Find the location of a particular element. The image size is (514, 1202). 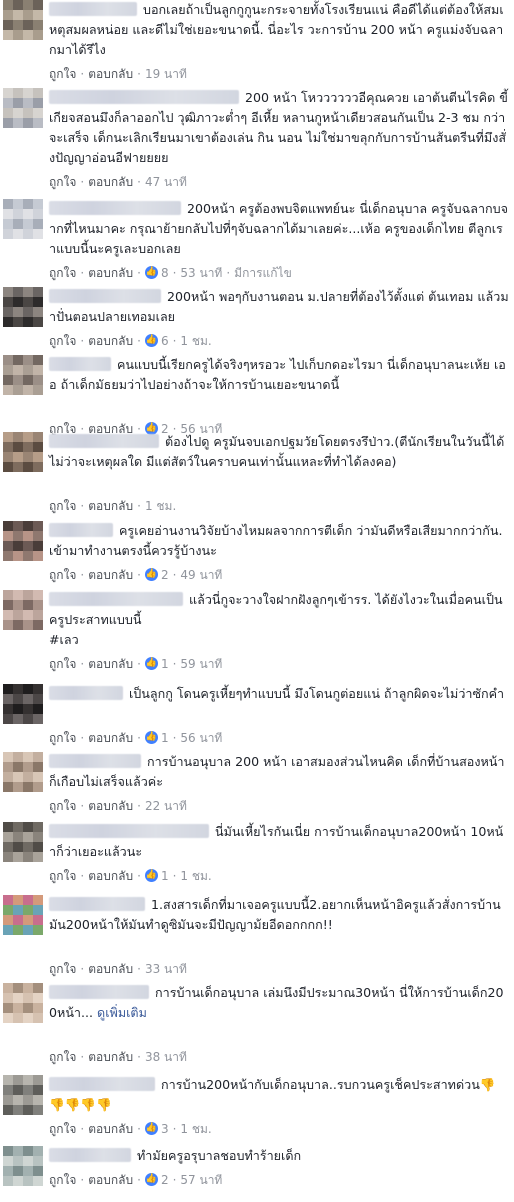

timestamp: 38 นาที is located at coordinates (166, 1057).